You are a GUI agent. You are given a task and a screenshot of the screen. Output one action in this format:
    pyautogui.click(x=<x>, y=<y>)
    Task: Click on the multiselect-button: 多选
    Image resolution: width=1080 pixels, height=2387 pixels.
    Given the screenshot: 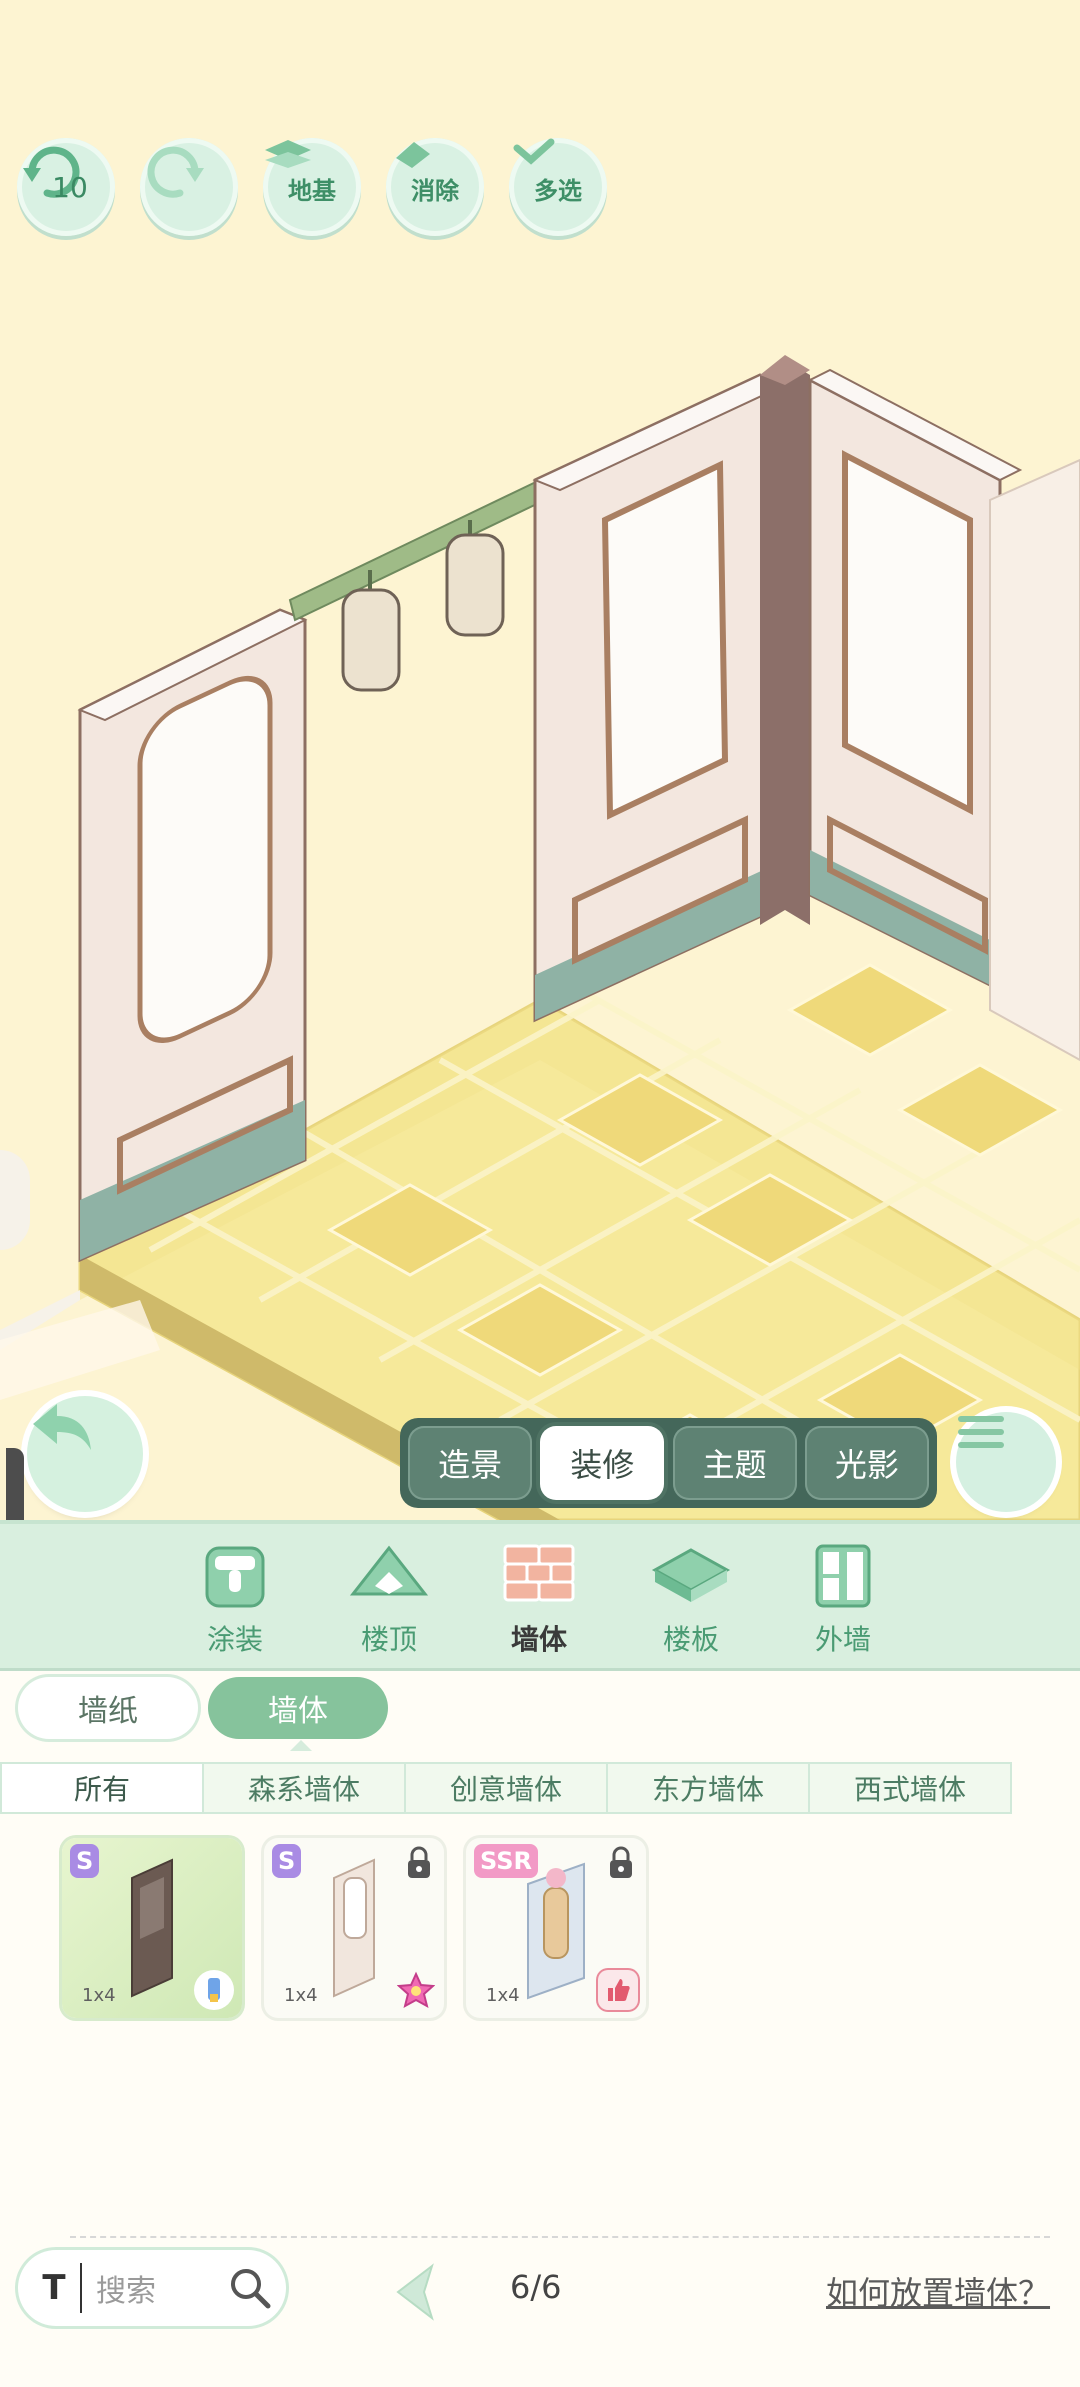 What is the action you would take?
    pyautogui.click(x=558, y=187)
    